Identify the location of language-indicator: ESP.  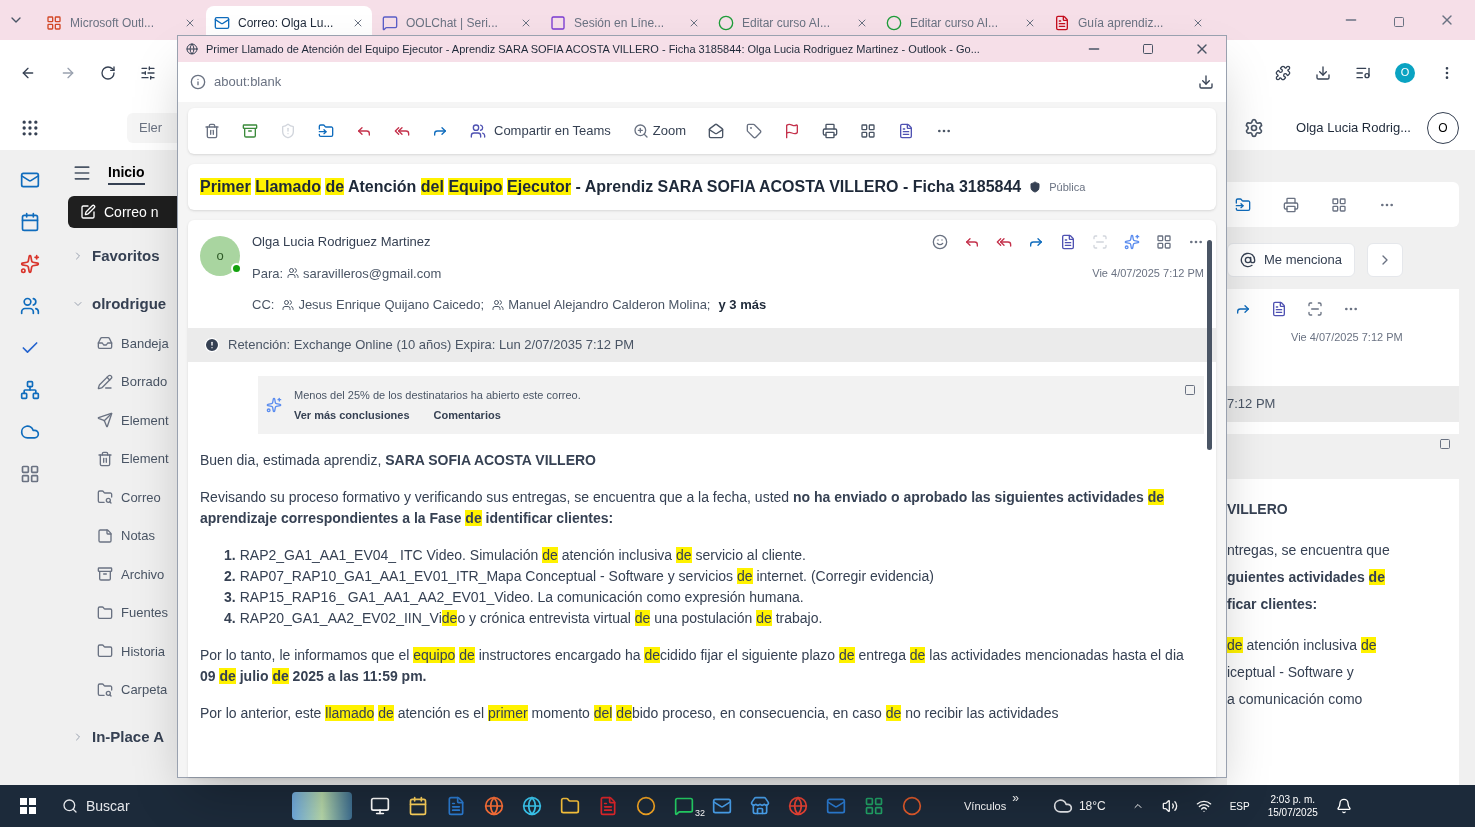
(1239, 806).